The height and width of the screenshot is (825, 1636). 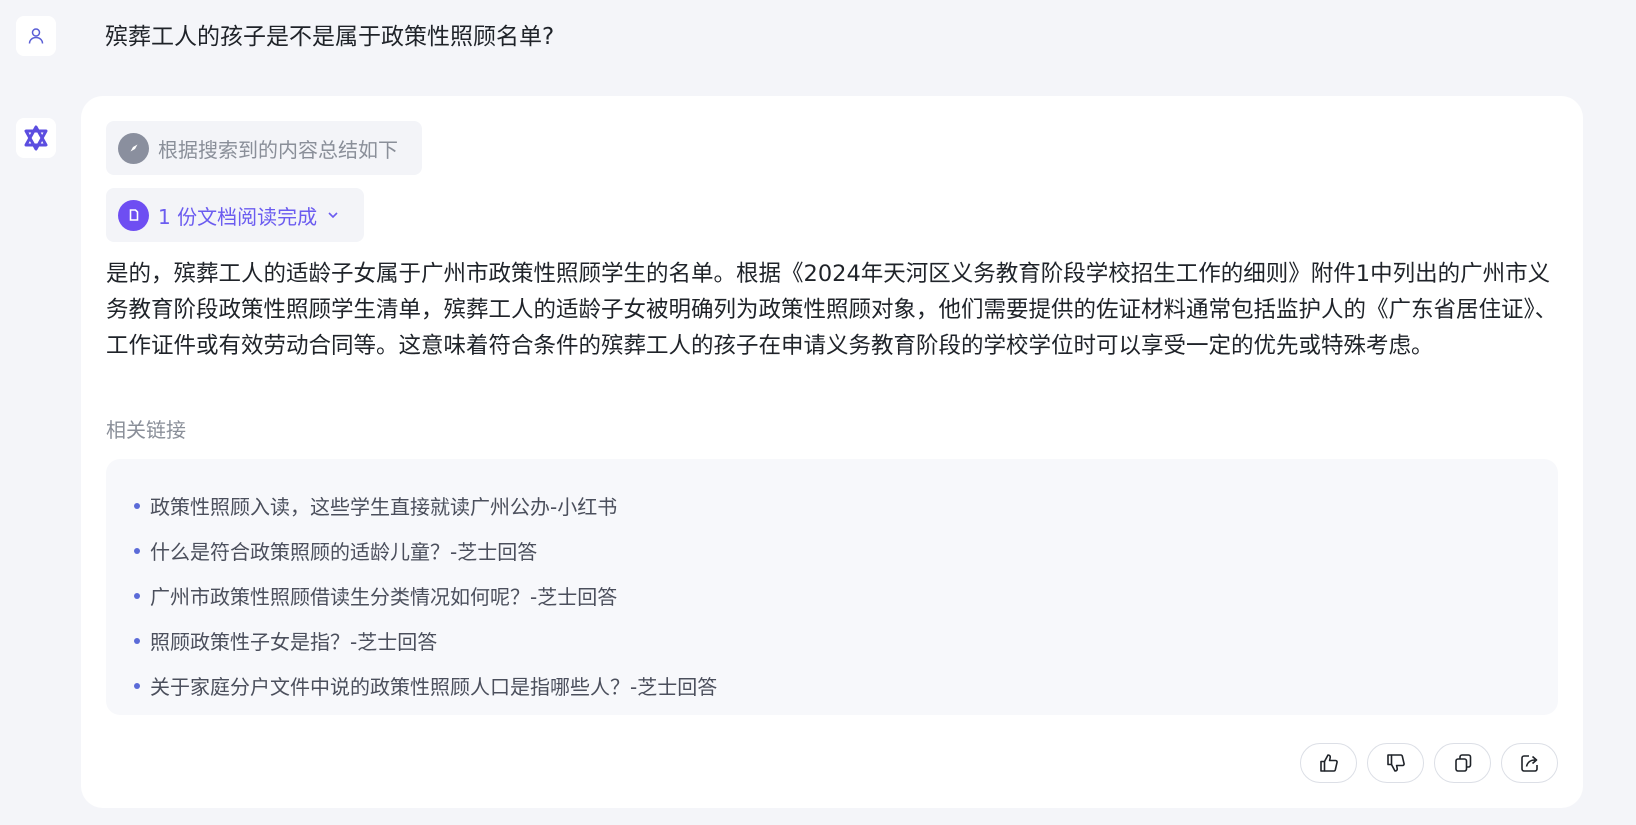 What do you see at coordinates (434, 687) in the screenshot?
I see `related-link-text: 关于家庭分户文件中说的政策性照顾人口是指哪些人？-芝士回答` at bounding box center [434, 687].